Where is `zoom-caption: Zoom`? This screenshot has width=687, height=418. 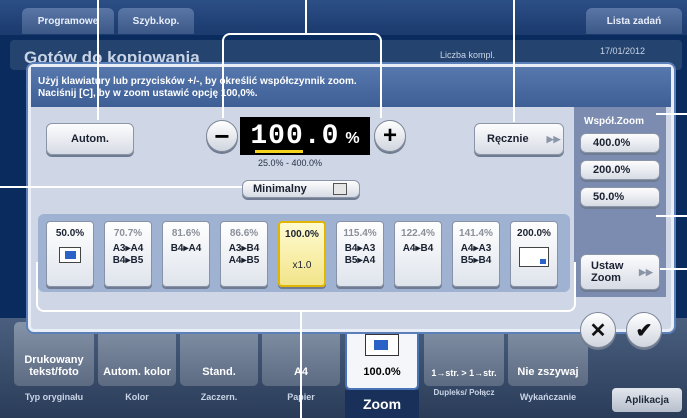 zoom-caption: Zoom is located at coordinates (382, 404).